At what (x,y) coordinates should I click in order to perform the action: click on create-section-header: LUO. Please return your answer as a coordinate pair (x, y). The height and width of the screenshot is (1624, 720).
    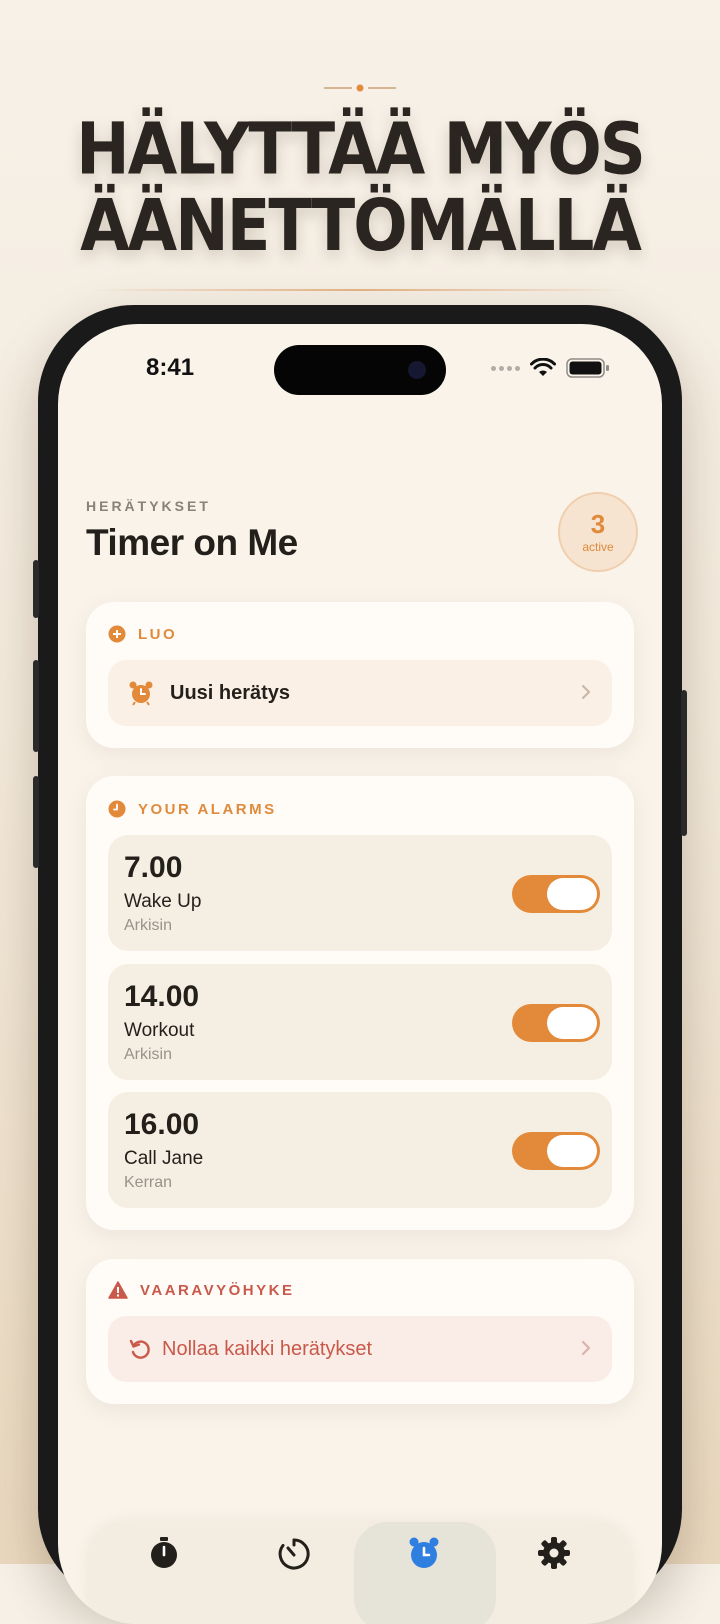
    Looking at the image, I should click on (142, 634).